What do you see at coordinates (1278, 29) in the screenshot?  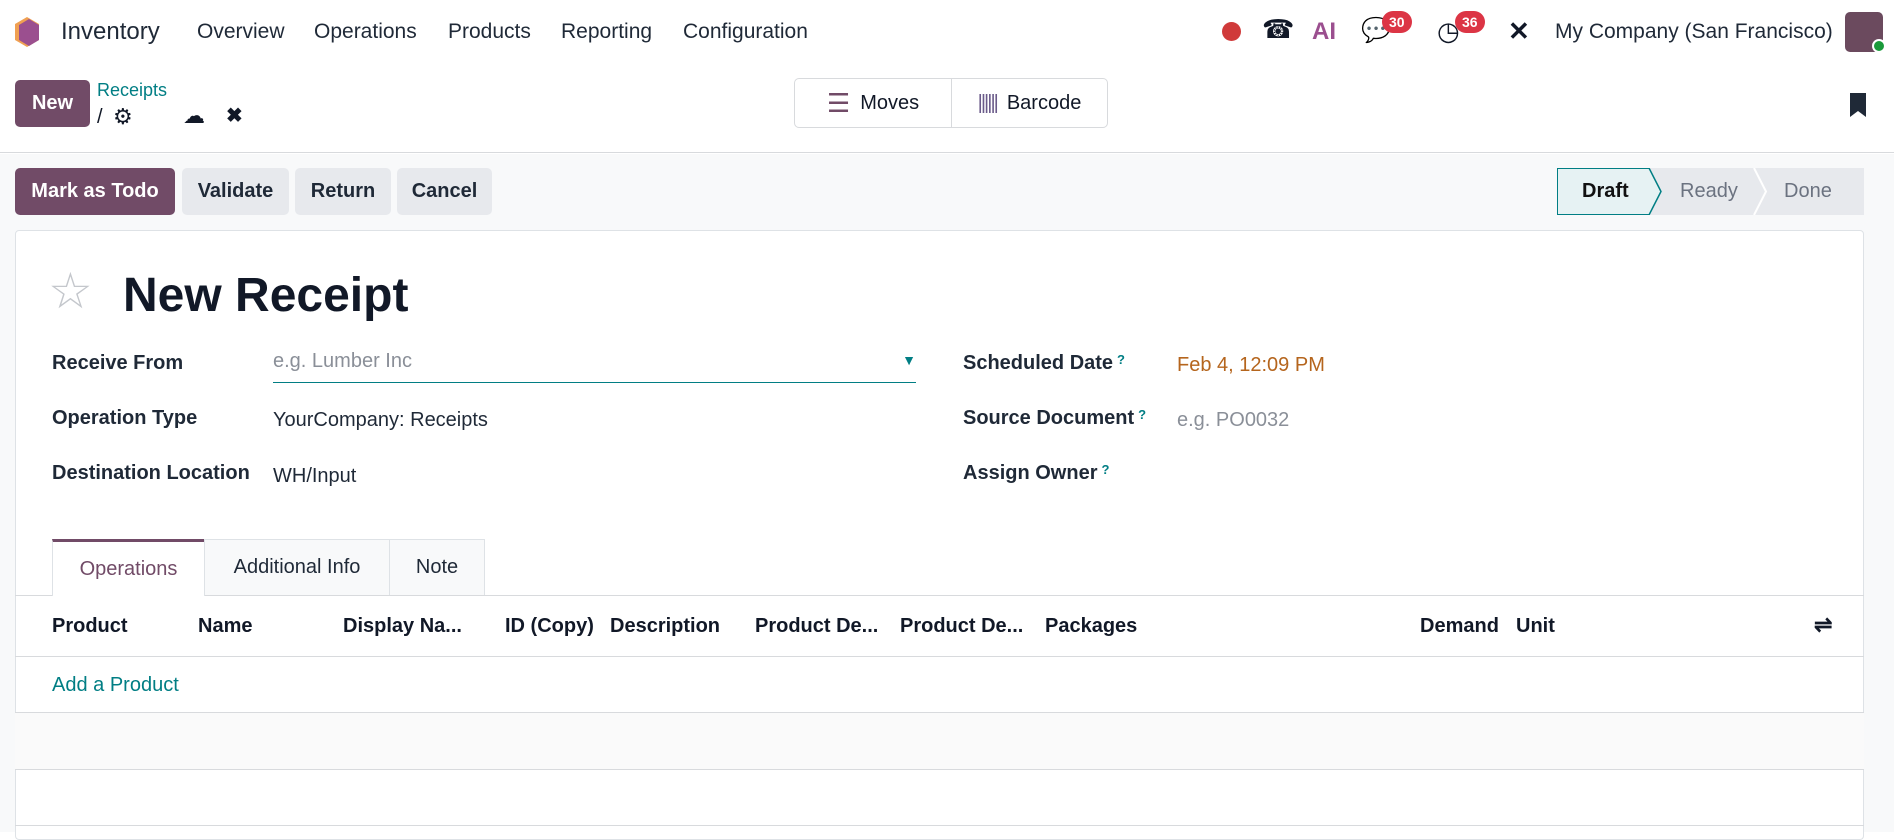 I see `phone-icon: ☎` at bounding box center [1278, 29].